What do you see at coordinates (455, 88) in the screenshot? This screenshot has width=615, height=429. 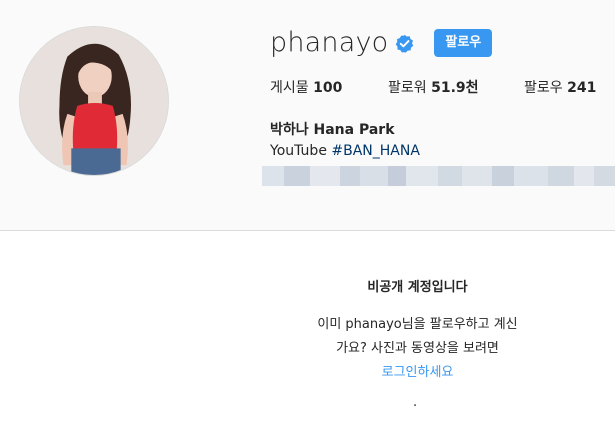 I see `followers-count: 51.9천` at bounding box center [455, 88].